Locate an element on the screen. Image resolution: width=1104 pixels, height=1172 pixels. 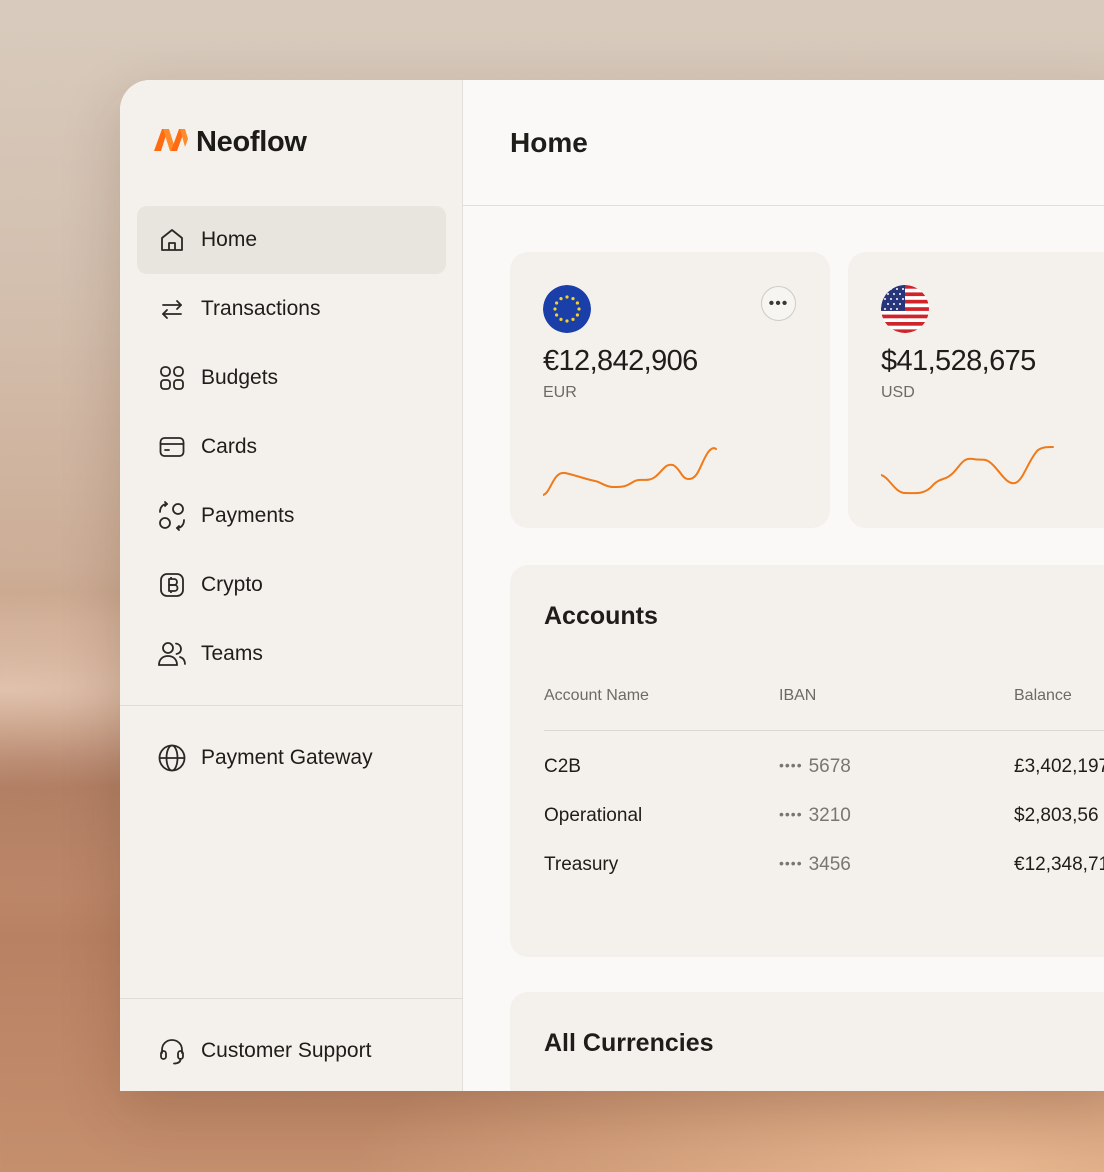
account-name: C2B is located at coordinates (562, 766).